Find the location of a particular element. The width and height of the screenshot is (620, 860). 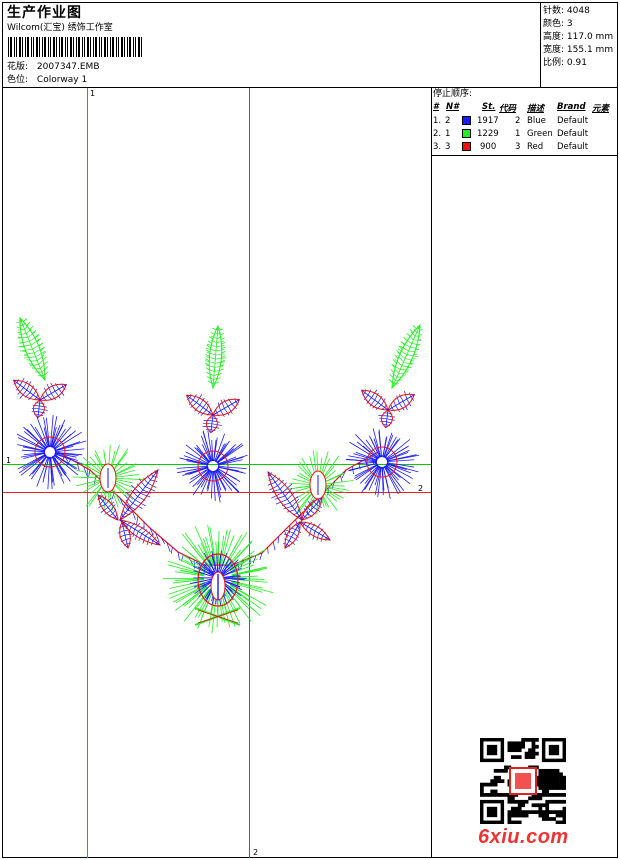

qr-code is located at coordinates (523, 781).